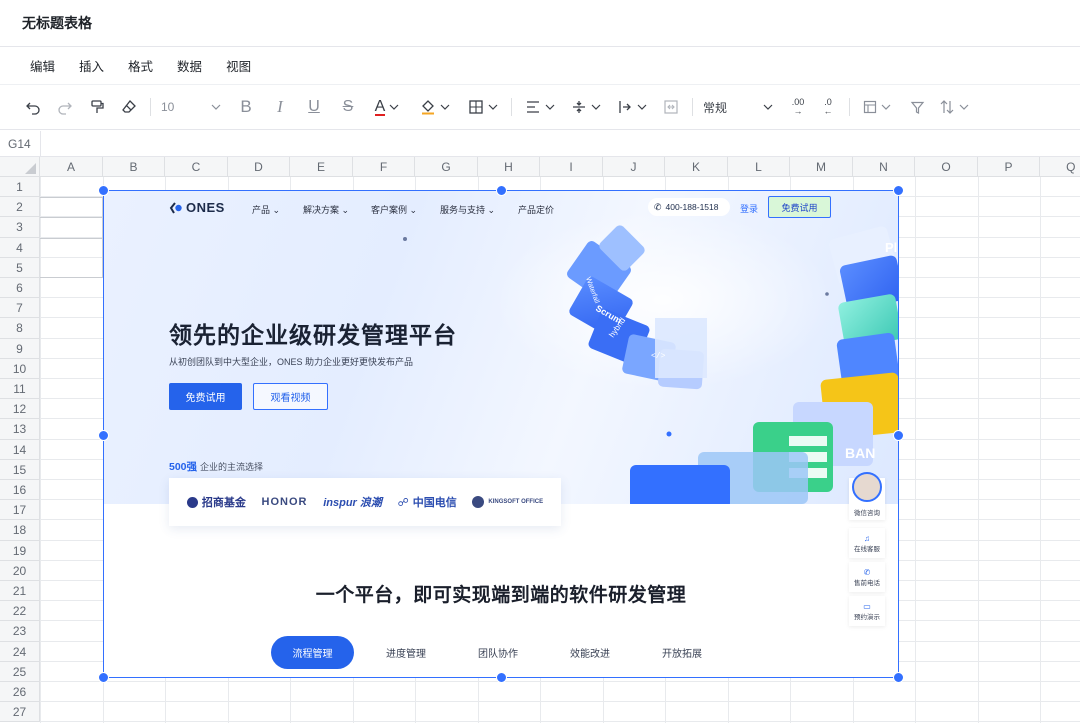  I want to click on ones-logo: ONES, so click(197, 207).